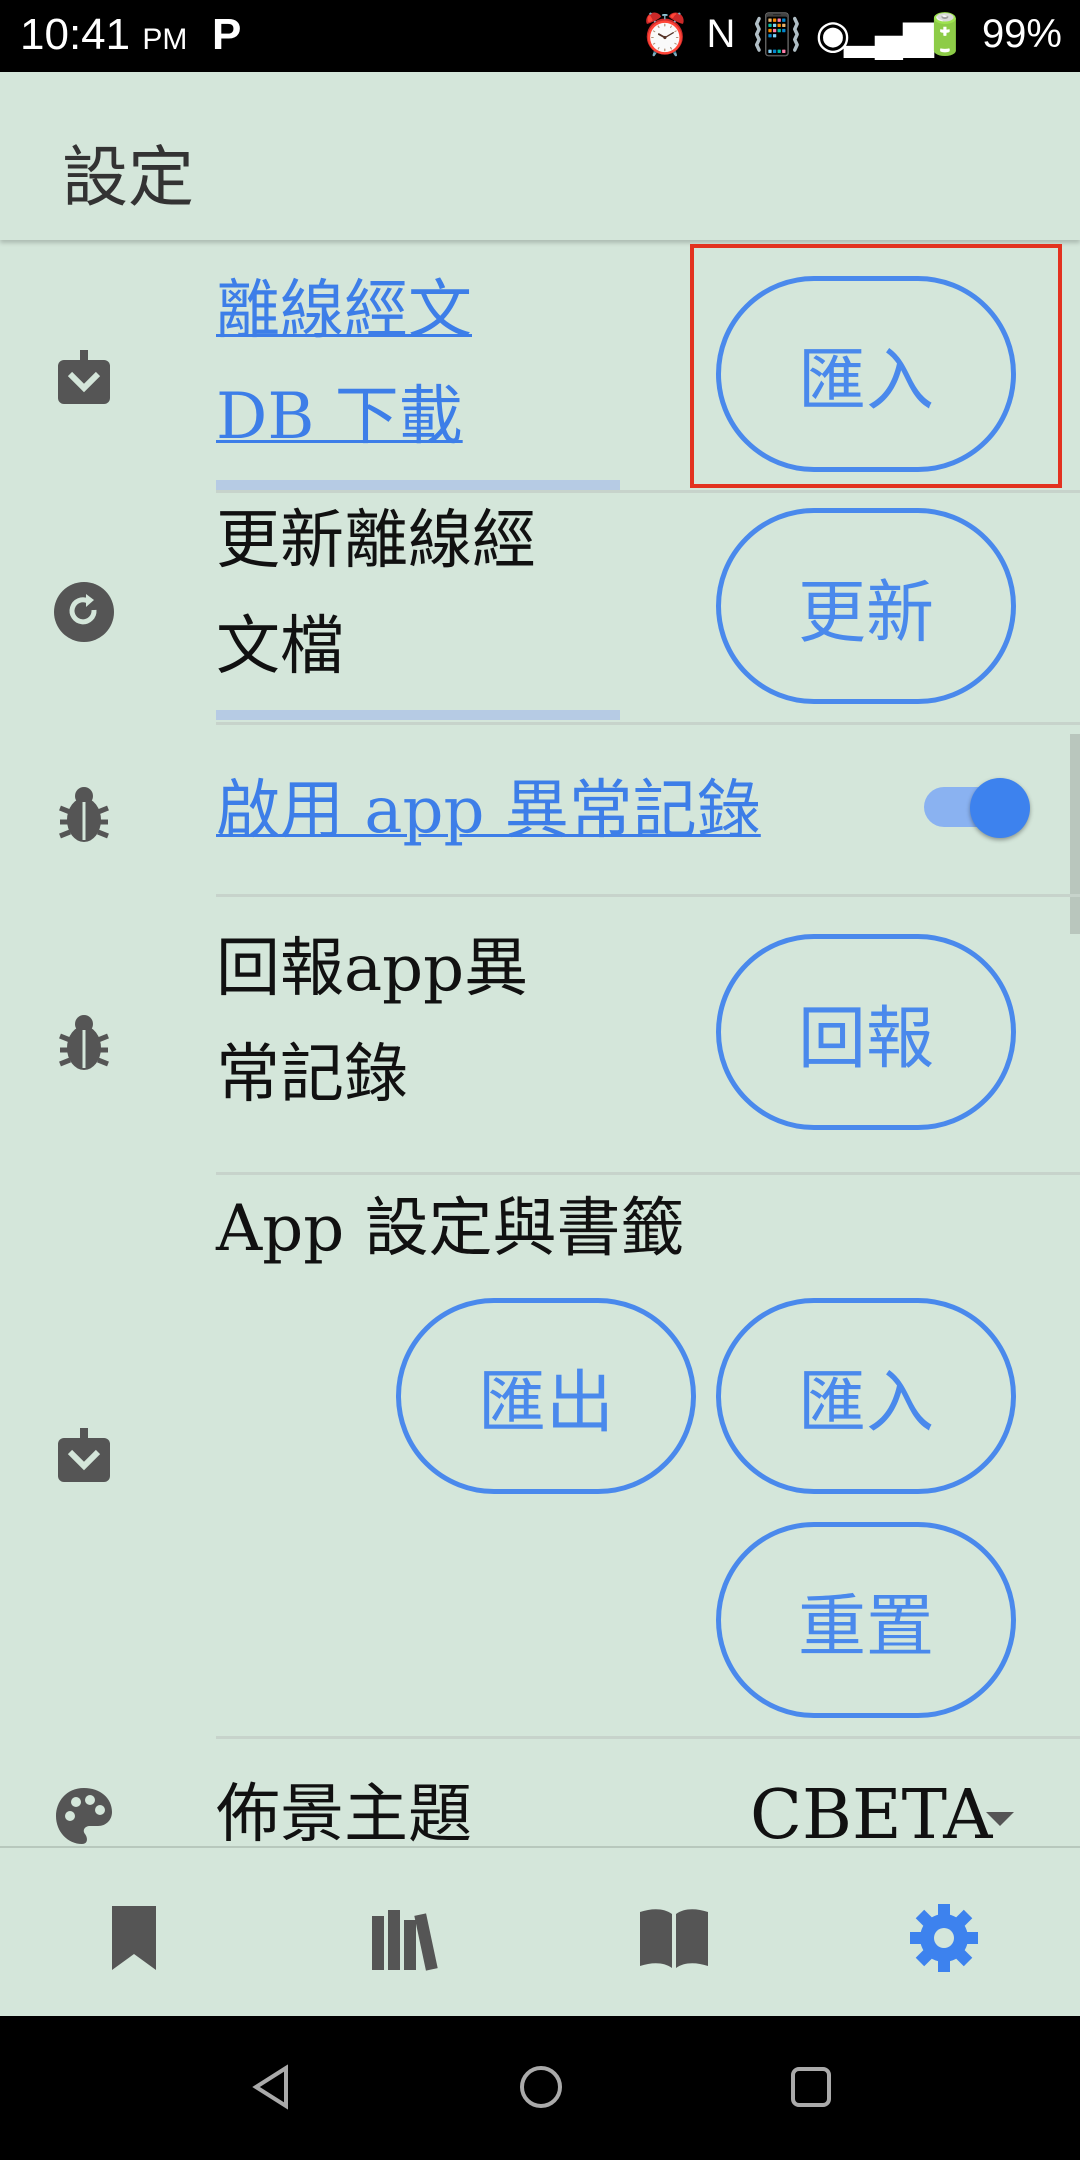 This screenshot has width=1080, height=2160. Describe the element at coordinates (344, 364) in the screenshot. I see `offline-db-label: 離線經文 DB 下載` at that location.